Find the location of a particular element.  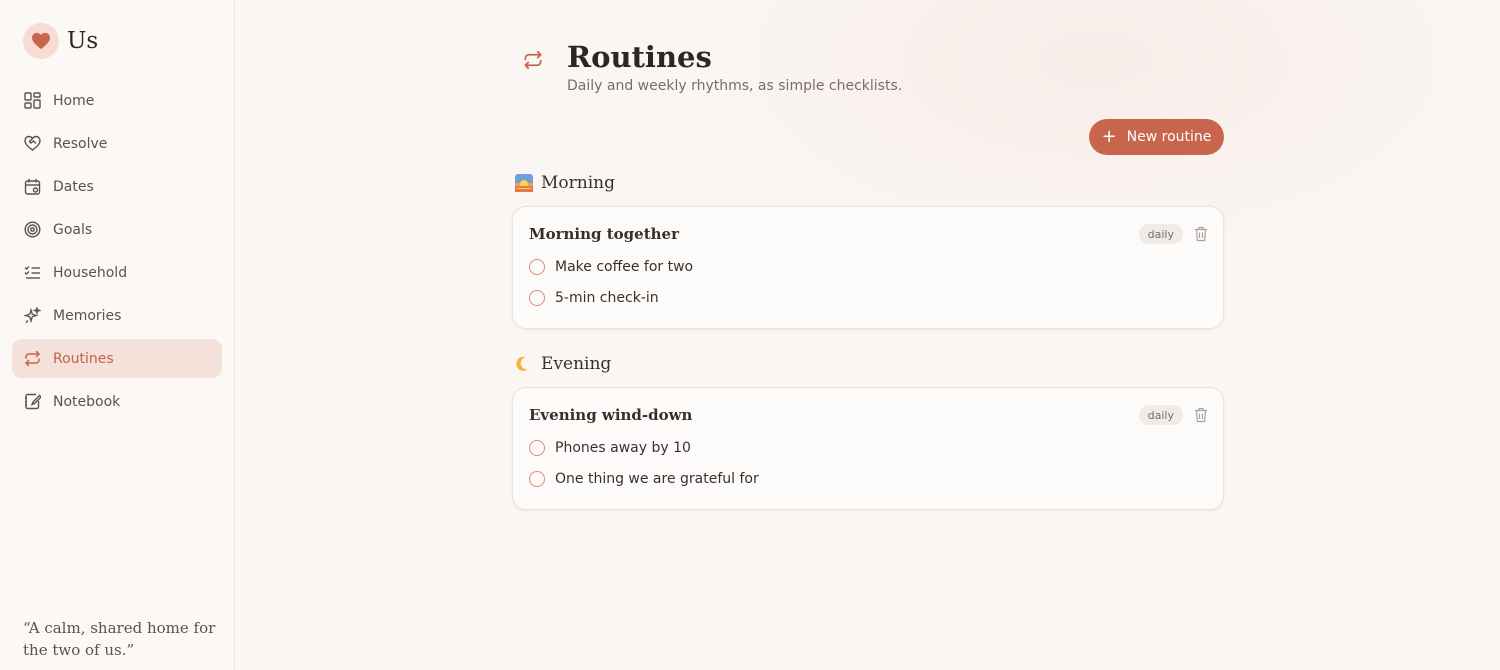

task-item: 5-min check-in is located at coordinates (594, 298).